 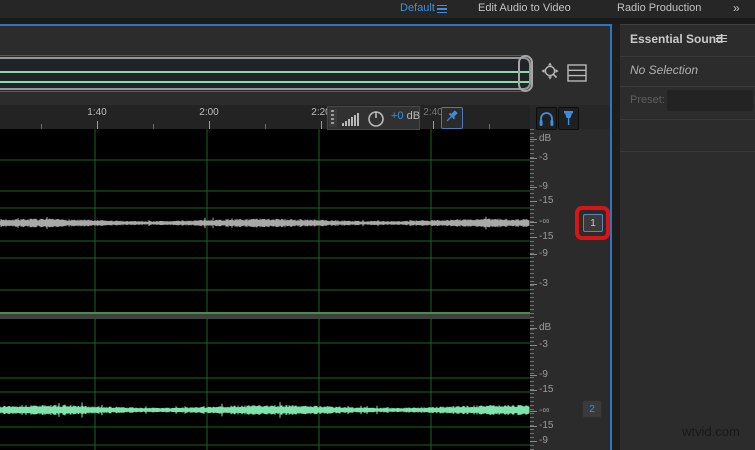 What do you see at coordinates (525, 73) in the screenshot?
I see `navigator-right-handle` at bounding box center [525, 73].